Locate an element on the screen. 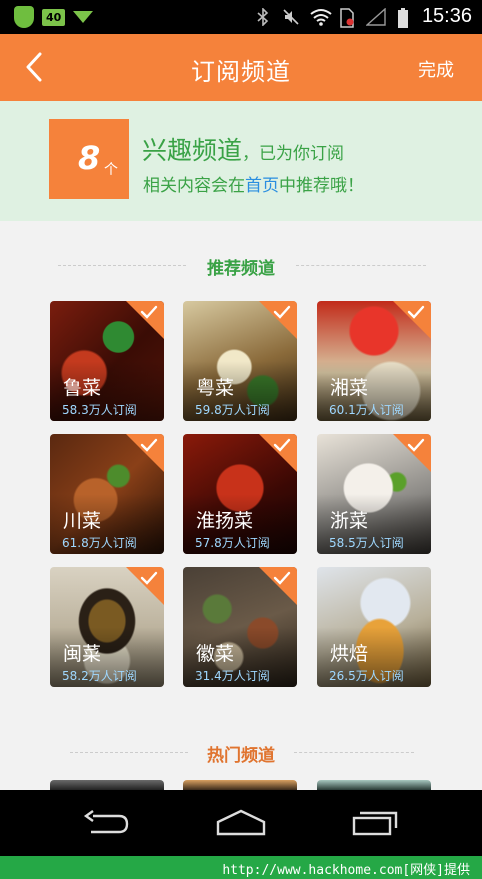  channel-name: 徽菜 is located at coordinates (215, 654).